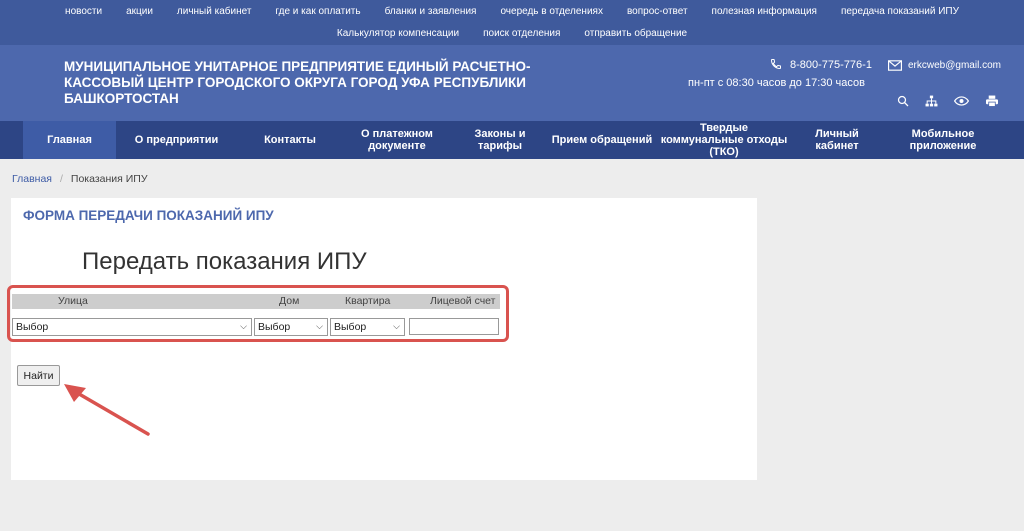 The image size is (1024, 531). I want to click on top-link-useful-info: полезная информация, so click(764, 11).